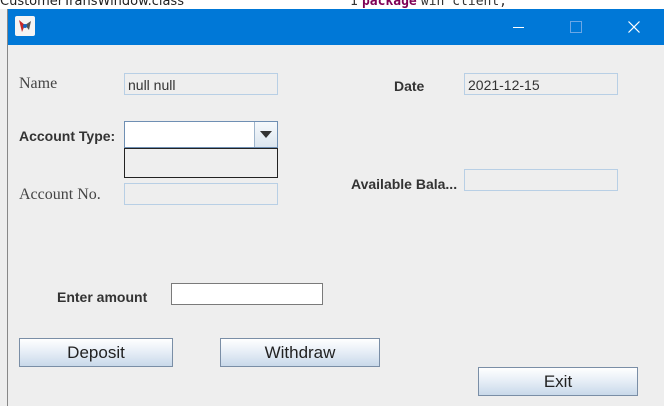 Image resolution: width=664 pixels, height=406 pixels. I want to click on maximize-button, so click(576, 27).